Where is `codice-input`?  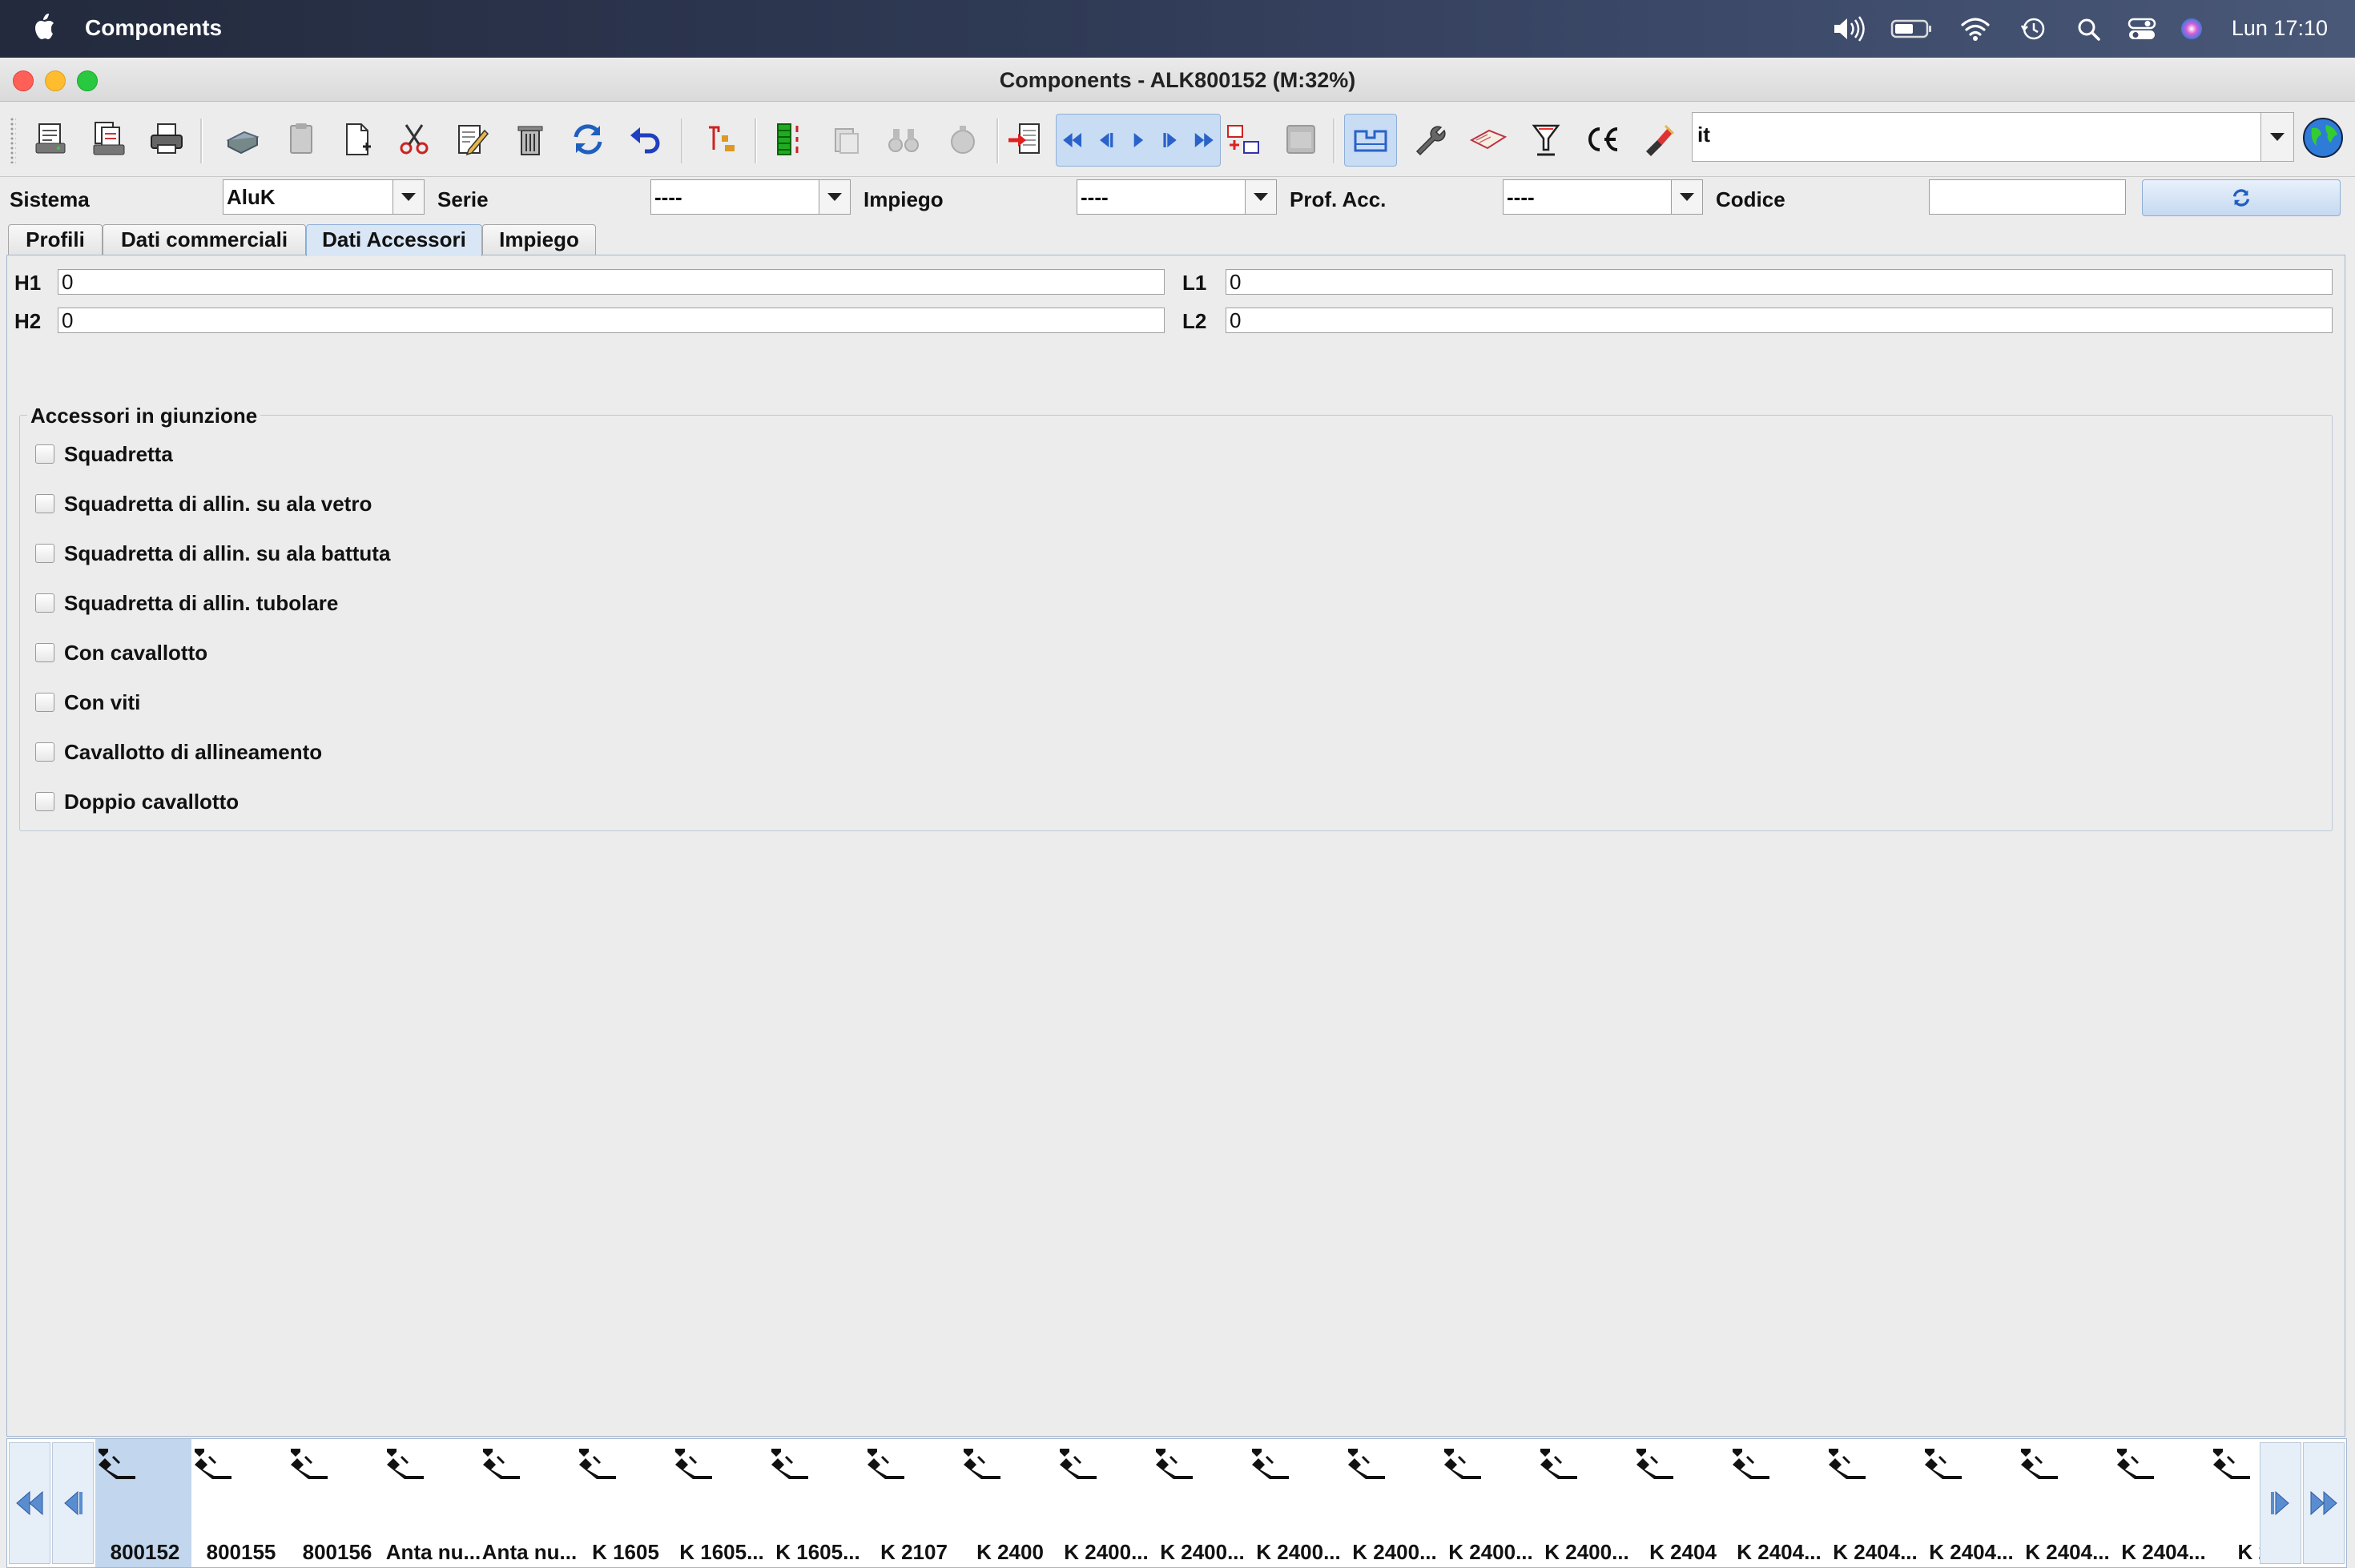 codice-input is located at coordinates (2027, 197).